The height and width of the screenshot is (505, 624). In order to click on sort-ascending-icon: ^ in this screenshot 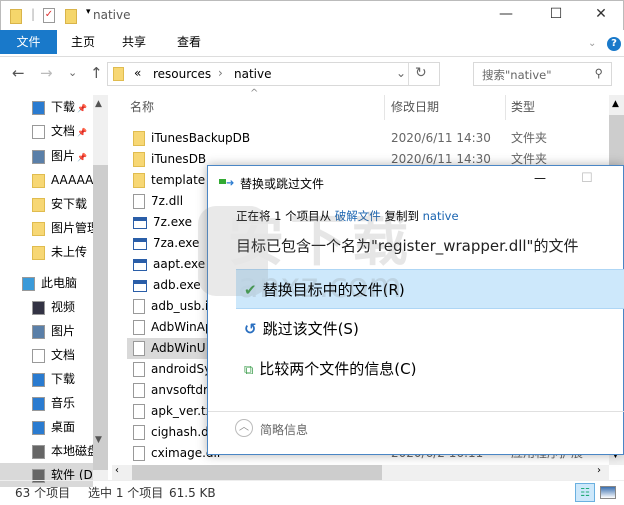, I will do `click(254, 93)`.